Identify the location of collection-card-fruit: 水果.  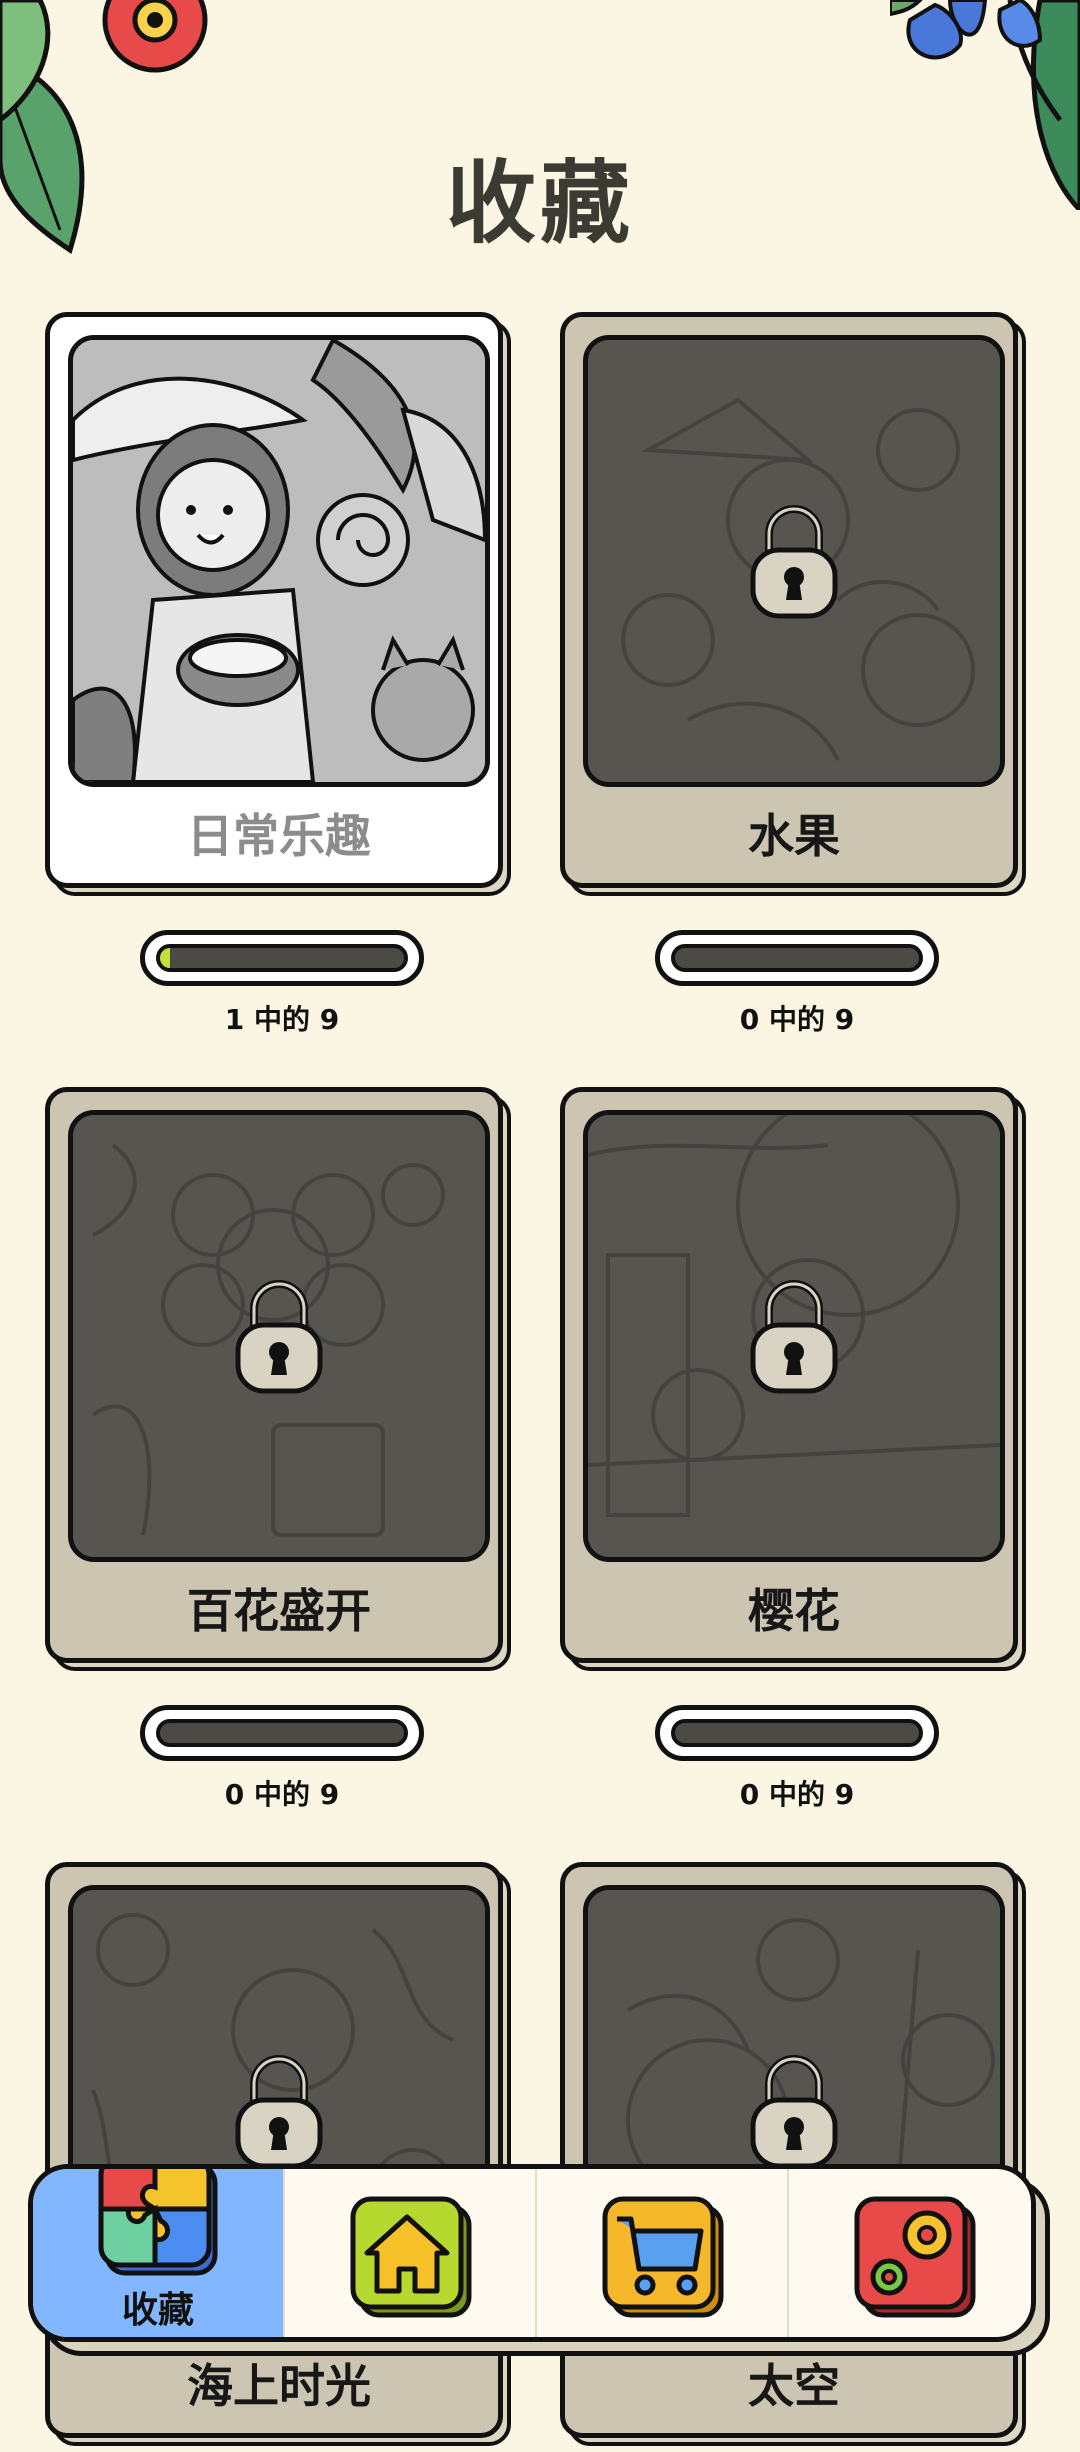
(796, 607).